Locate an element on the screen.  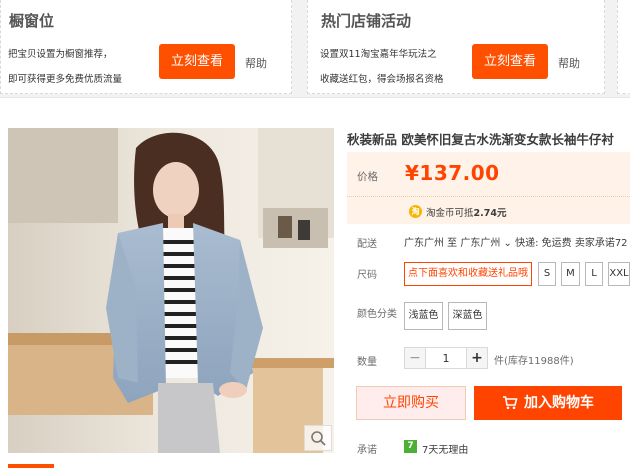
promo-title: 热门店铺活动 is located at coordinates (366, 21).